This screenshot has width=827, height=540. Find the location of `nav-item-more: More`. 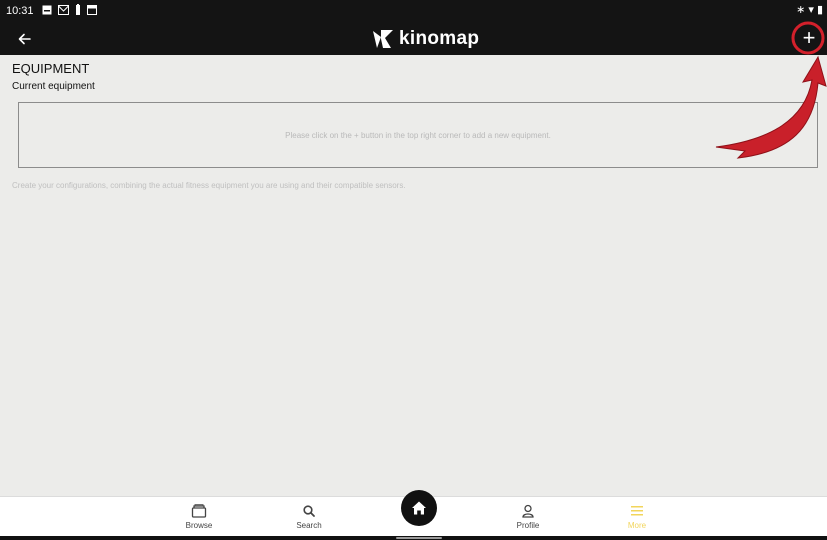

nav-item-more: More is located at coordinates (637, 516).